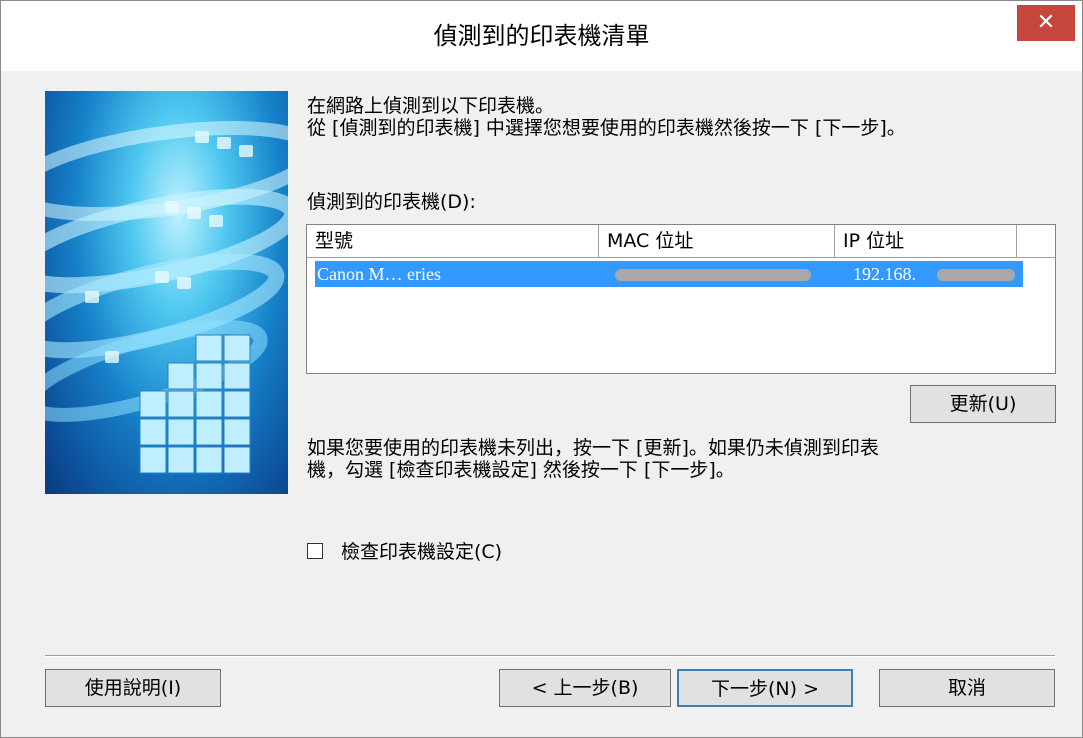  I want to click on table-row: Canon M… eries 192.168., so click(669, 274).